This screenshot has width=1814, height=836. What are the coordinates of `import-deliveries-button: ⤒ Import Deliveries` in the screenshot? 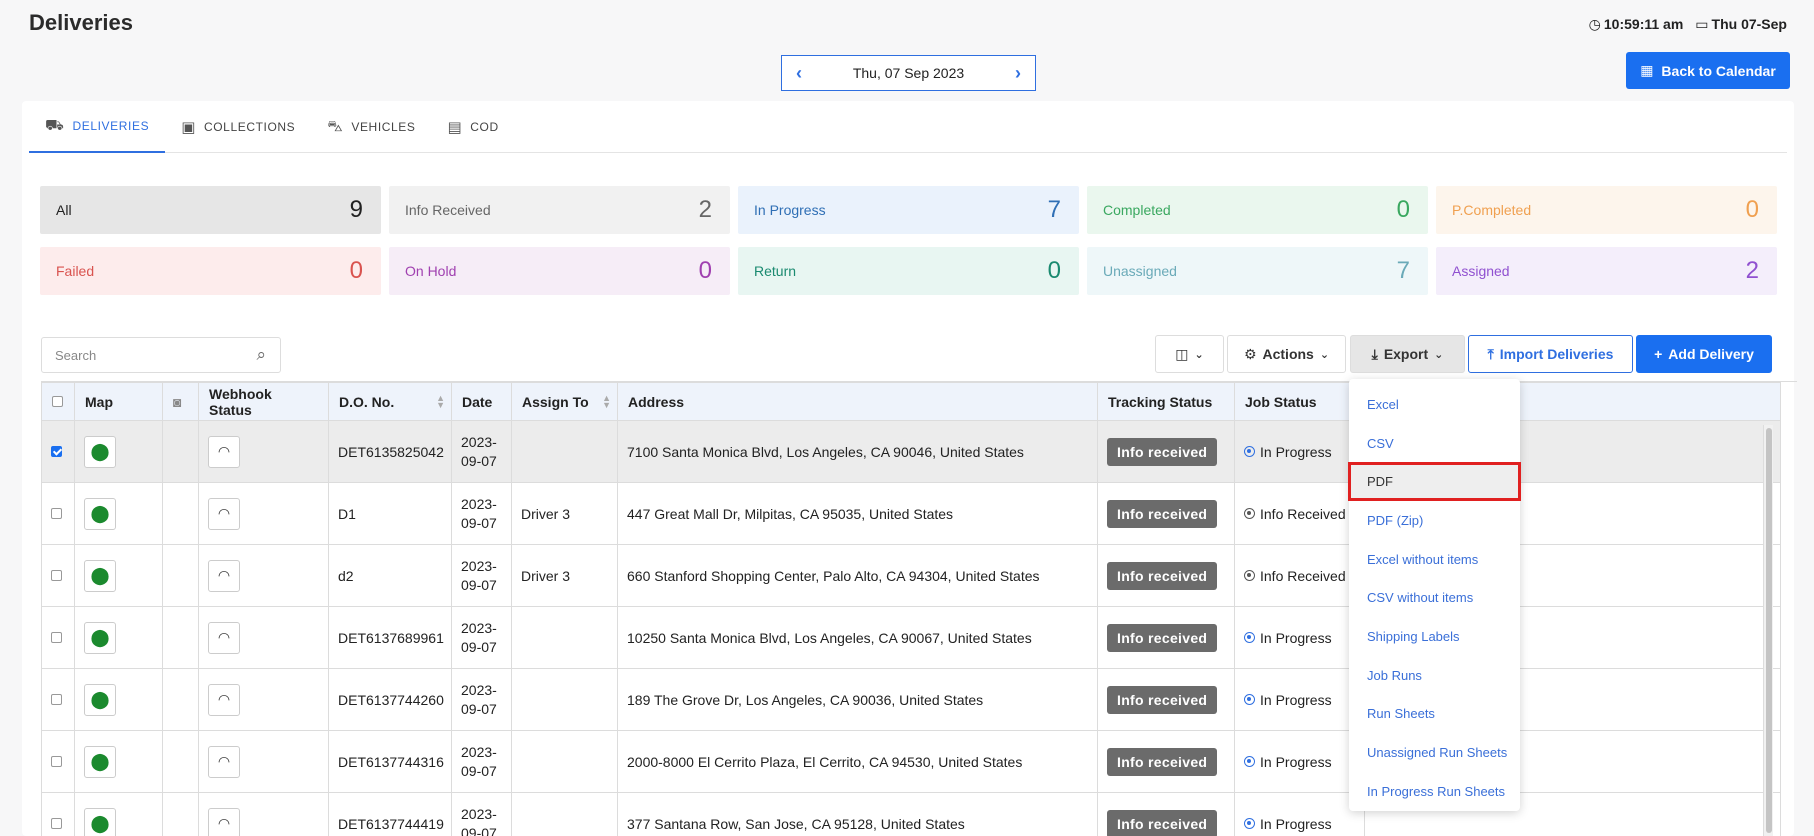 It's located at (1550, 354).